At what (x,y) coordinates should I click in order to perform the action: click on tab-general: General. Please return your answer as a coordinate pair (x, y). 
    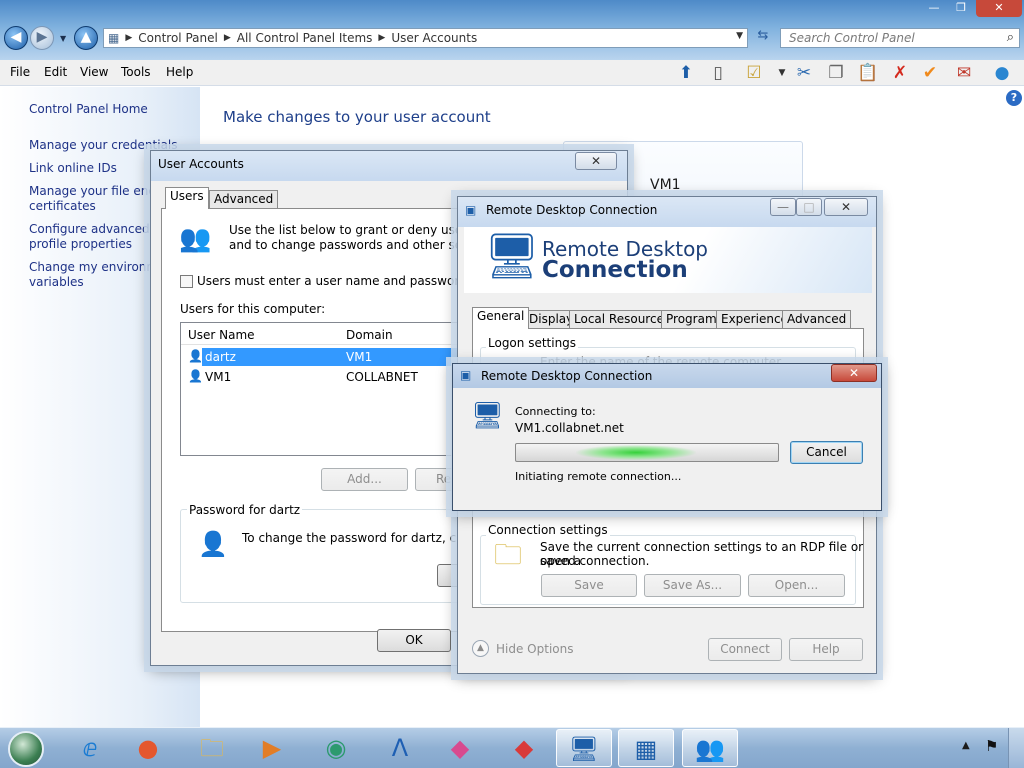
    Looking at the image, I should click on (501, 318).